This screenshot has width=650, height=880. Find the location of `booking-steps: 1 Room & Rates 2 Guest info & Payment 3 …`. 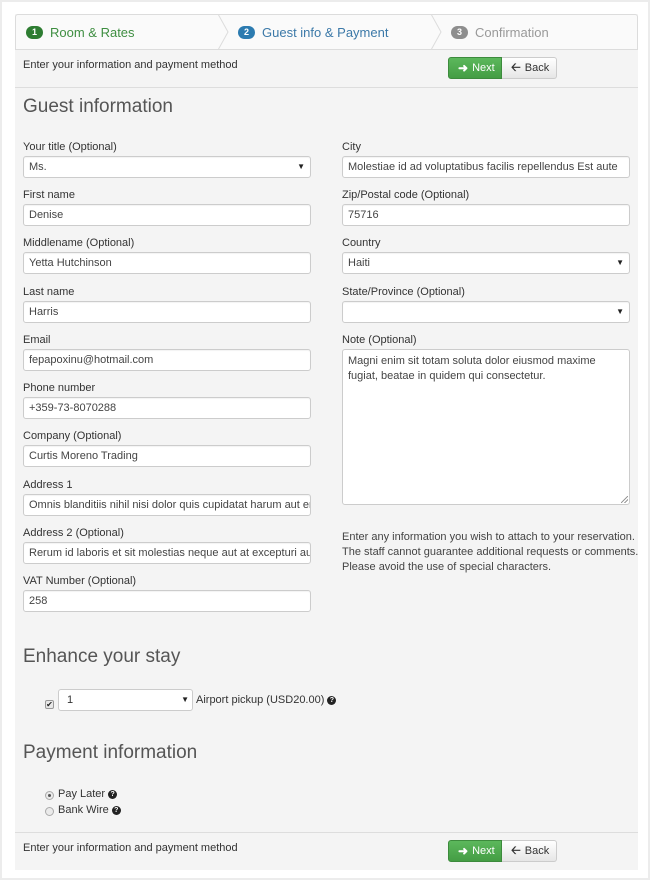

booking-steps: 1 Room & Rates 2 Guest info & Payment 3 … is located at coordinates (326, 32).